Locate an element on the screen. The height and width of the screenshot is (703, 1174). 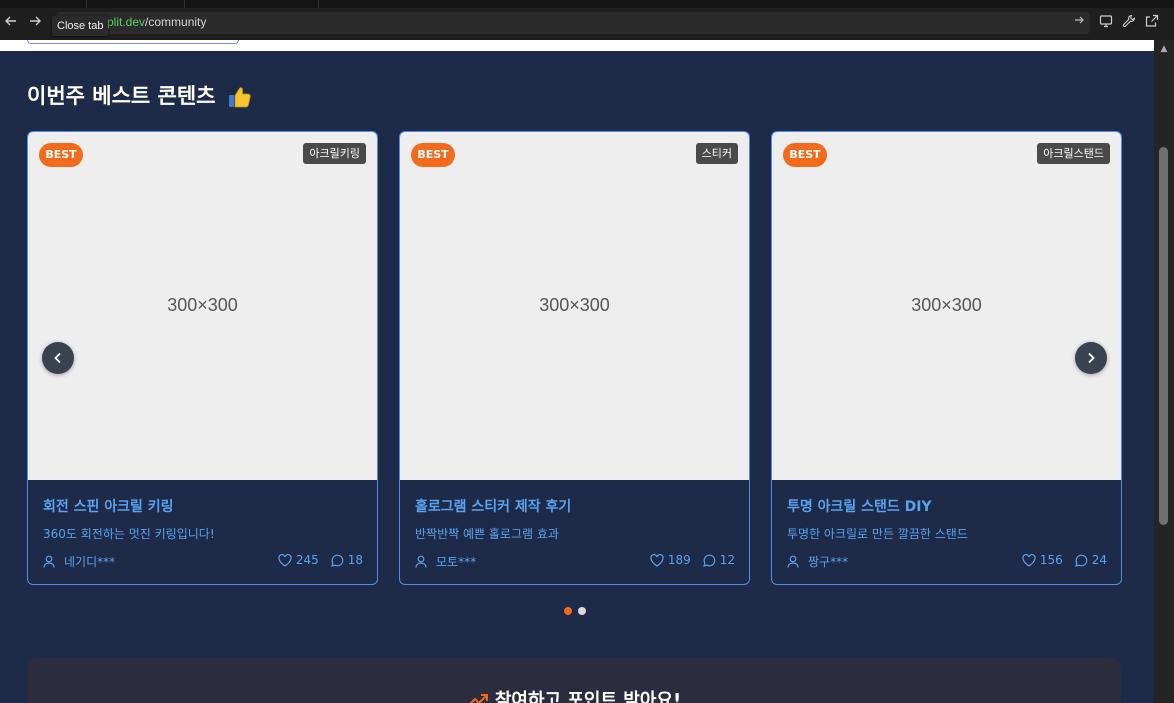
external-link-icon is located at coordinates (1152, 22).